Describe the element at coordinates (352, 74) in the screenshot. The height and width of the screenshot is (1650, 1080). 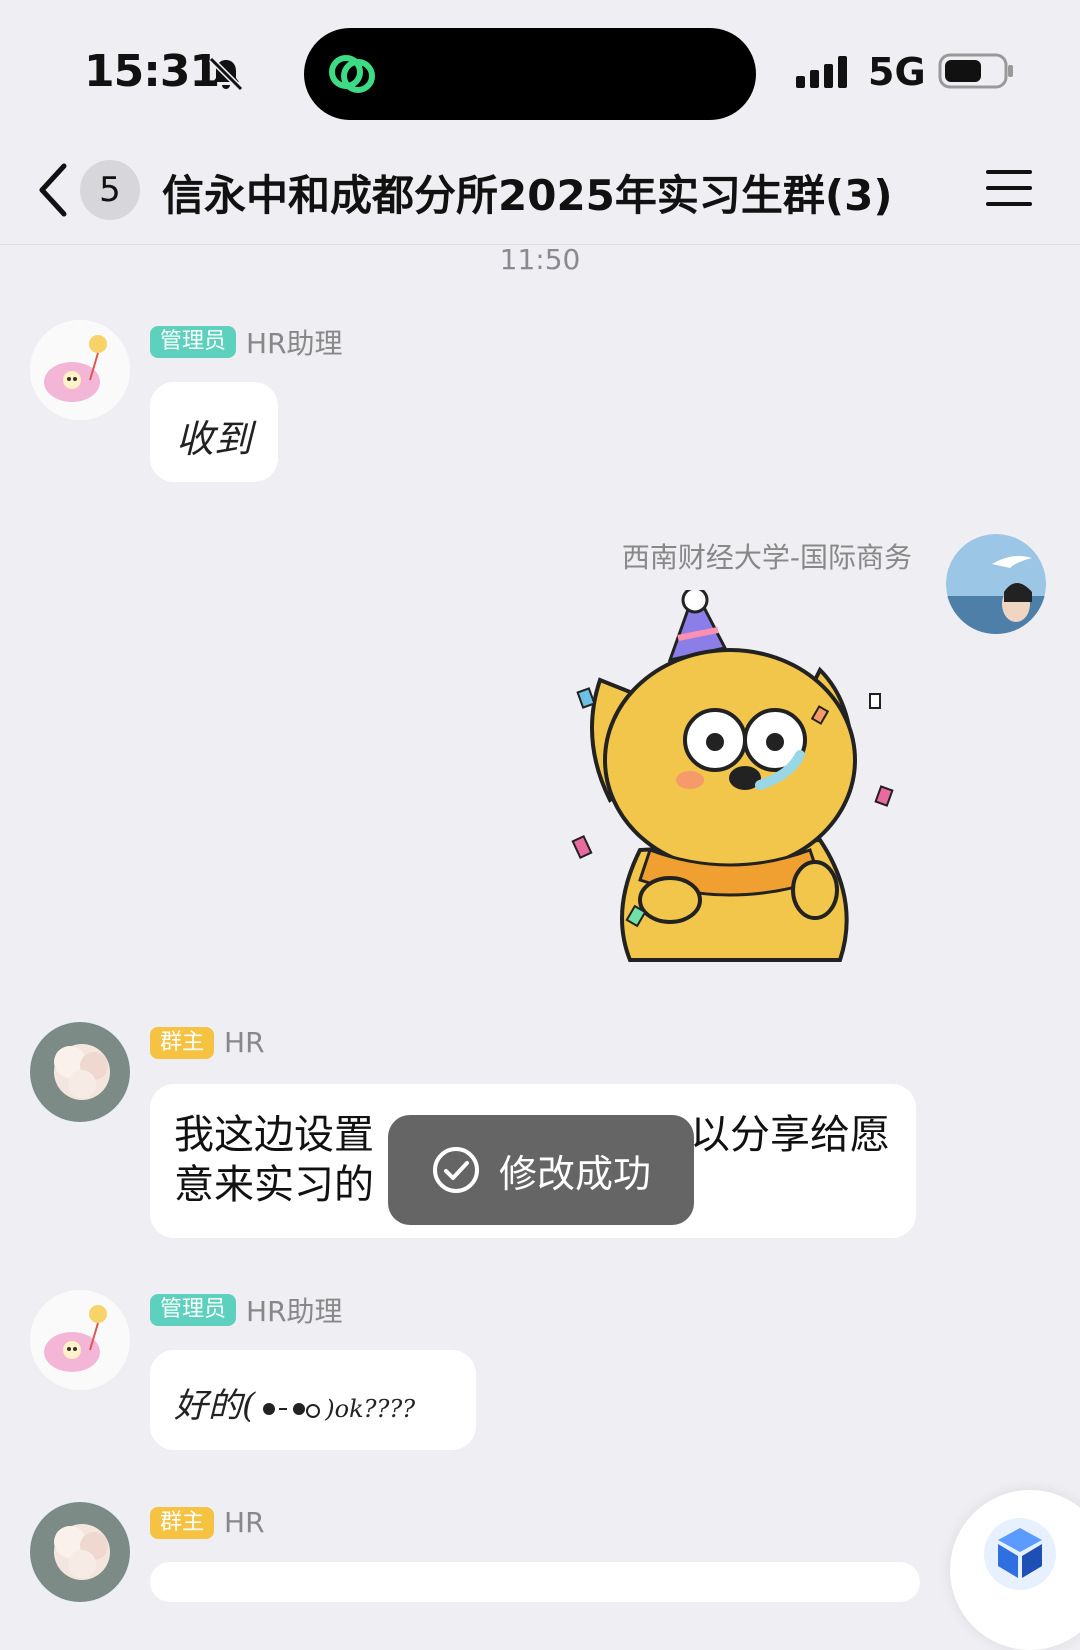
I see `app-link-icon` at that location.